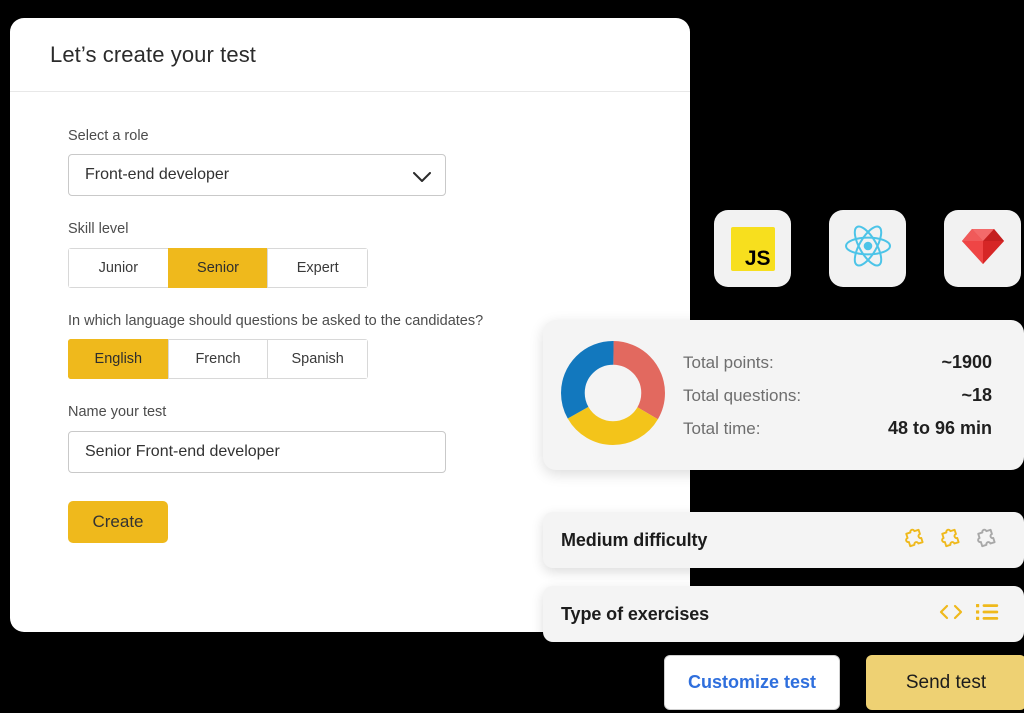 This screenshot has width=1024, height=713. I want to click on skill-option-junior: Junior, so click(118, 267).